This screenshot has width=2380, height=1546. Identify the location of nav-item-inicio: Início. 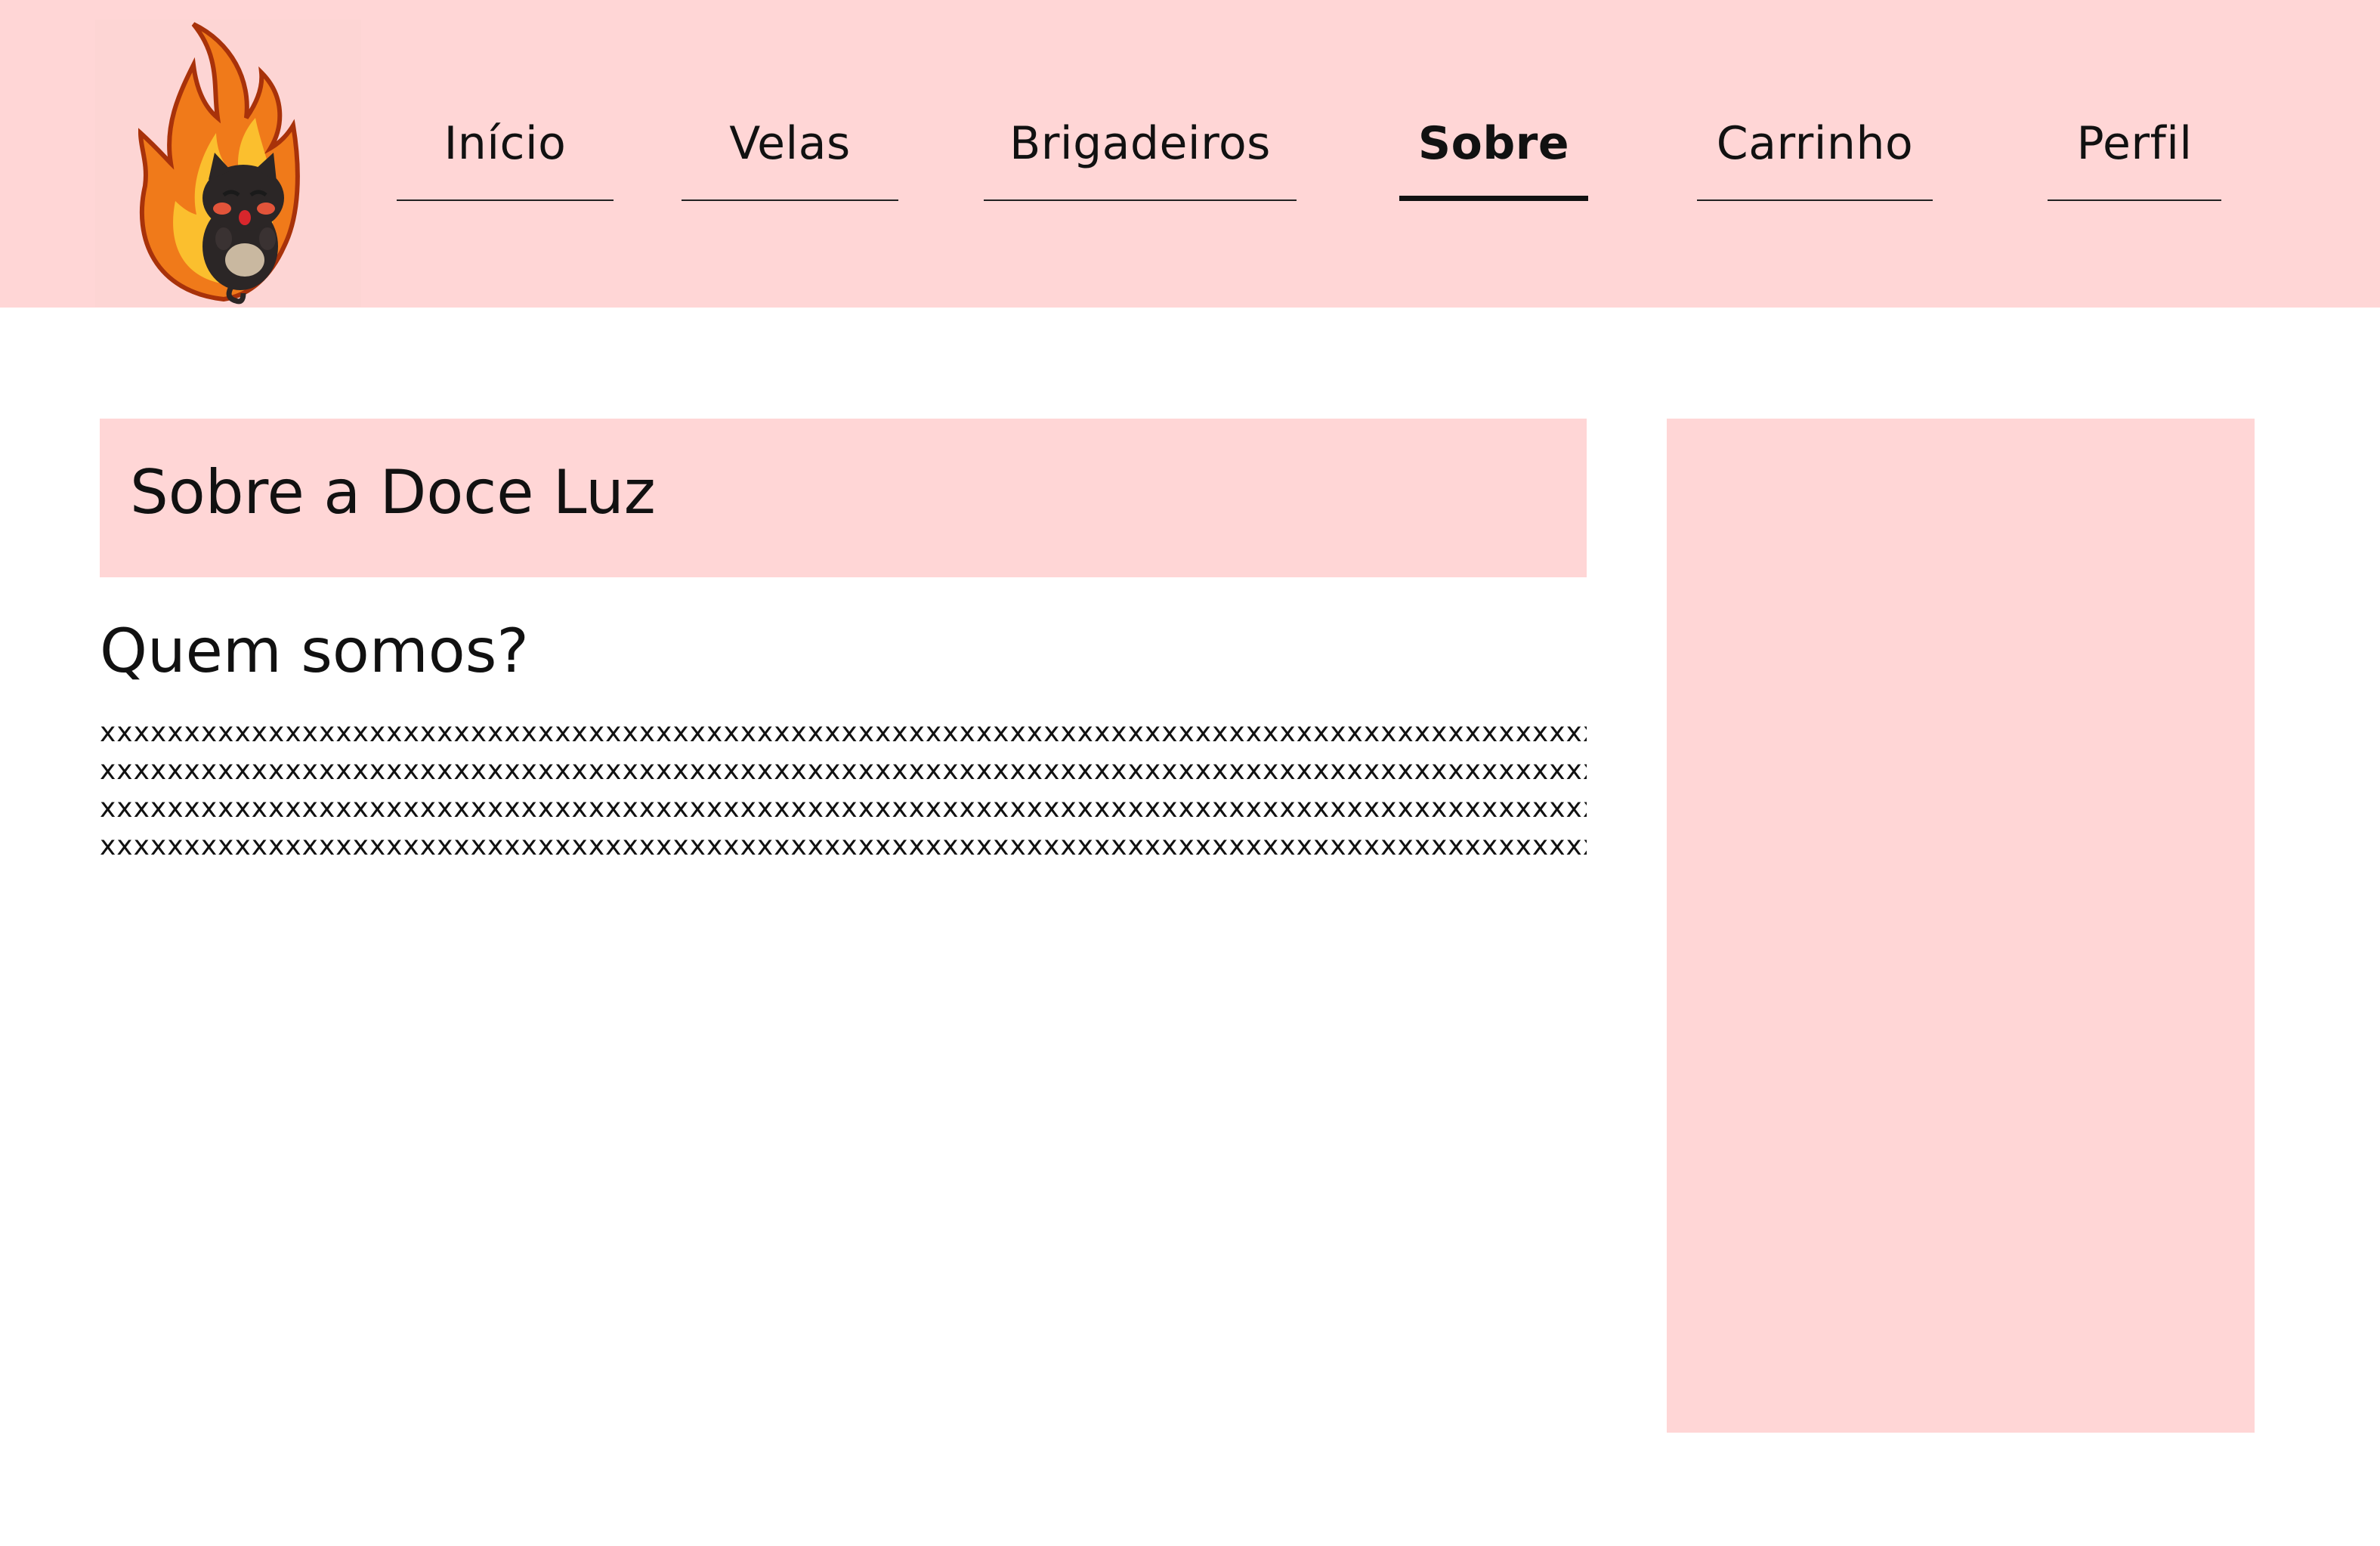
(505, 161).